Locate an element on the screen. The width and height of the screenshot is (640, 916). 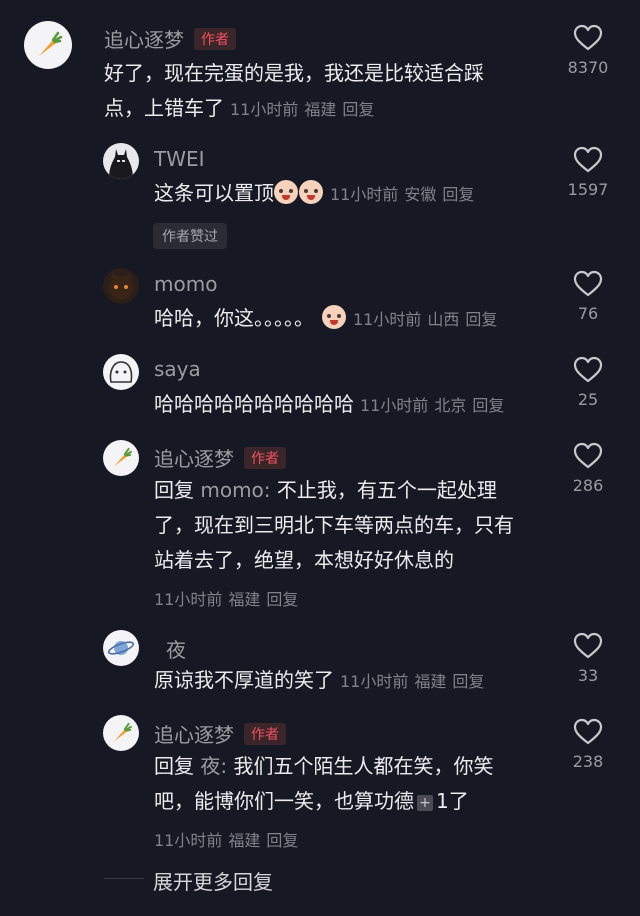
like-count: 1597 is located at coordinates (588, 189).